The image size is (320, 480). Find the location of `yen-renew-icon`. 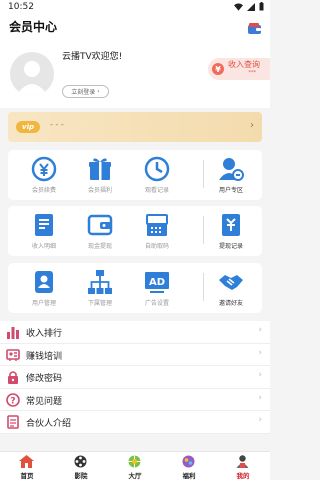

yen-renew-icon is located at coordinates (44, 169).